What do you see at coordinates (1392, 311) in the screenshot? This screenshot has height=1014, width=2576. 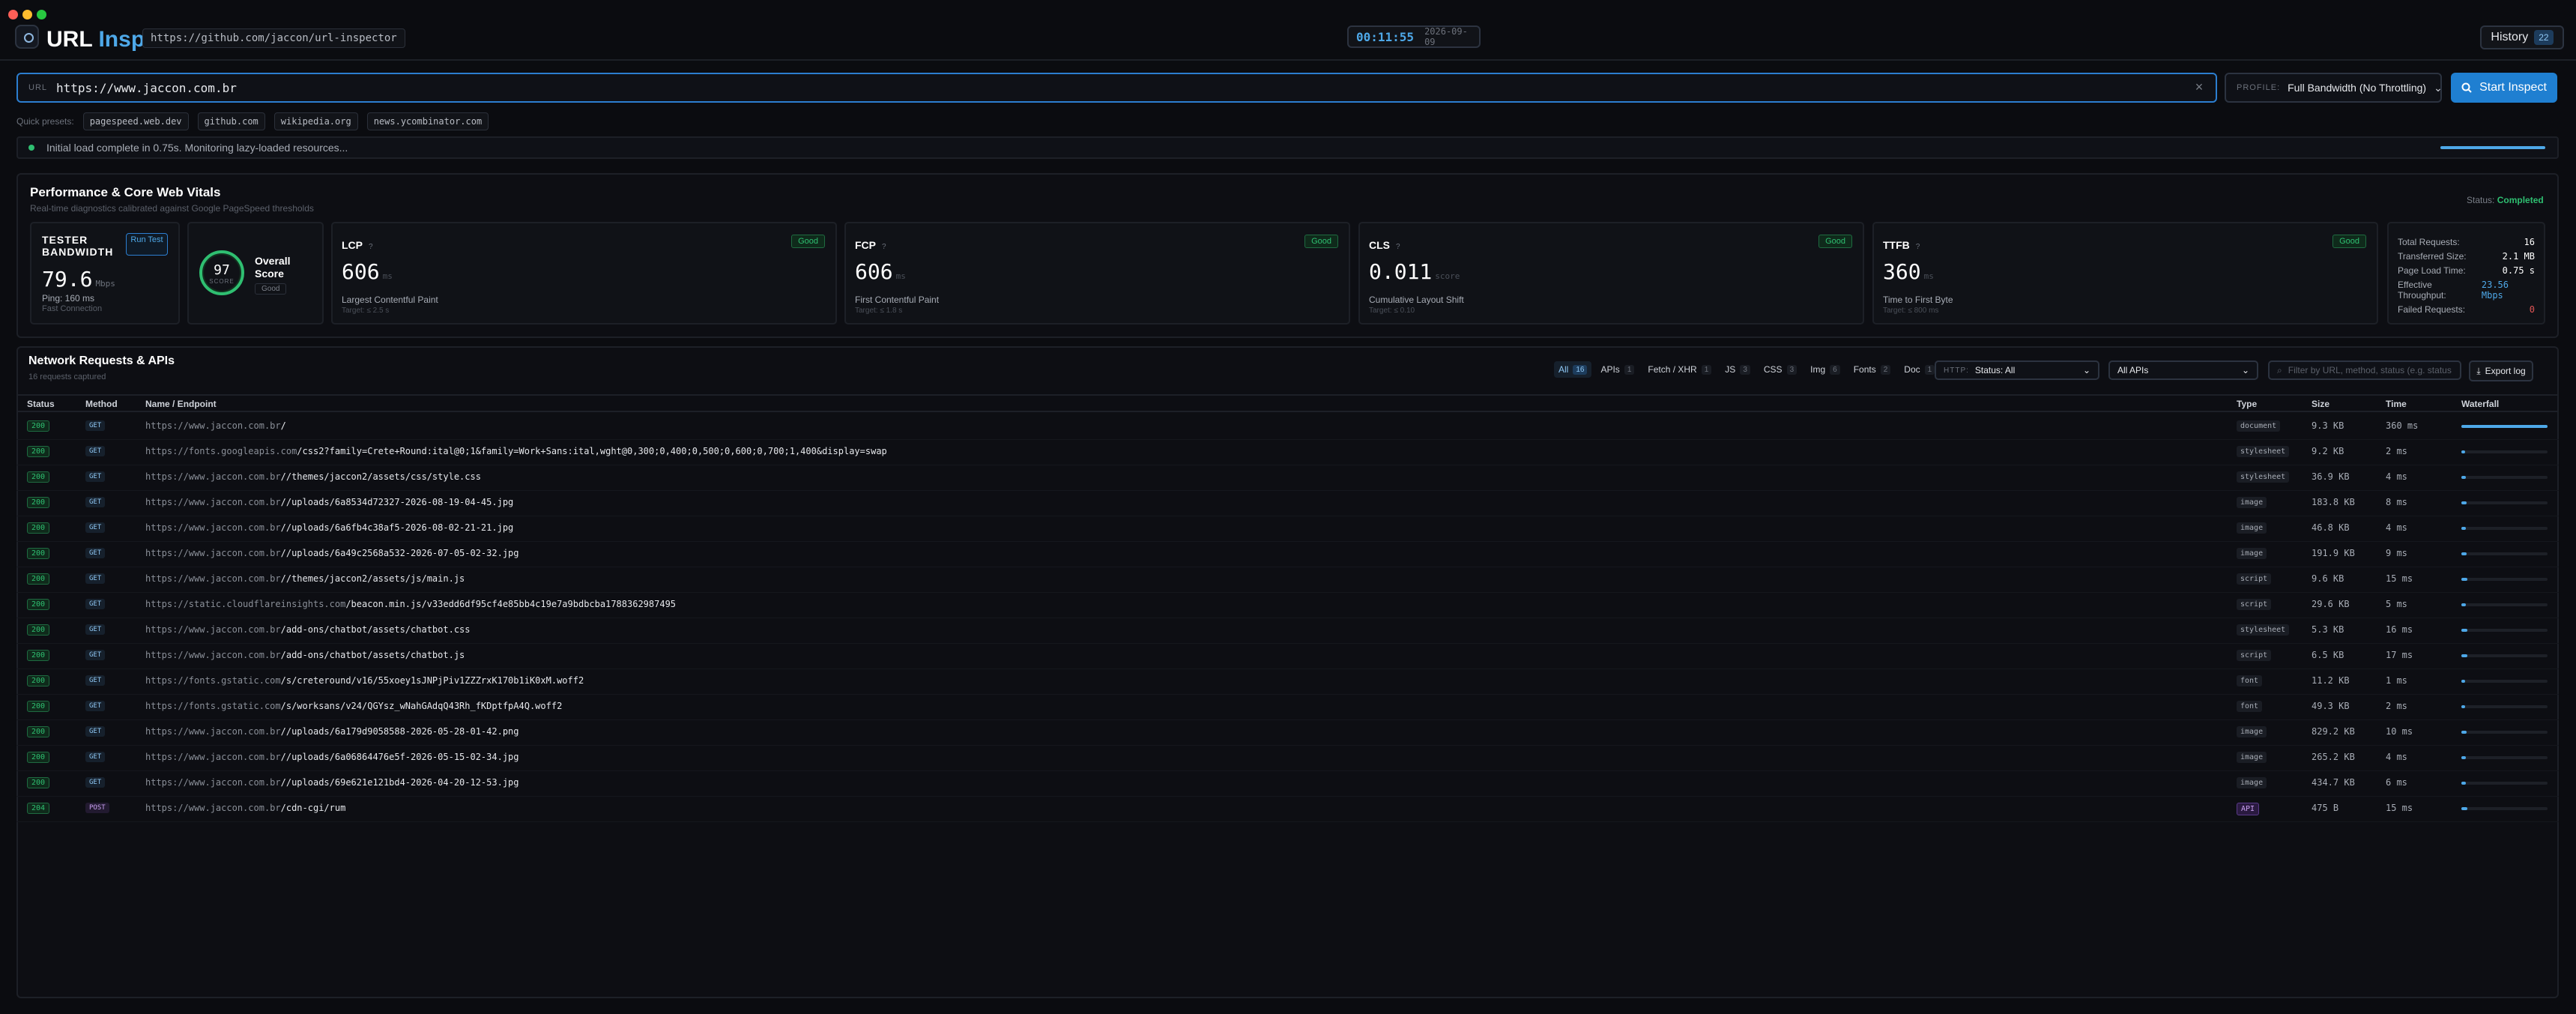 I see `metric-target: Target: ≤ 0.10` at bounding box center [1392, 311].